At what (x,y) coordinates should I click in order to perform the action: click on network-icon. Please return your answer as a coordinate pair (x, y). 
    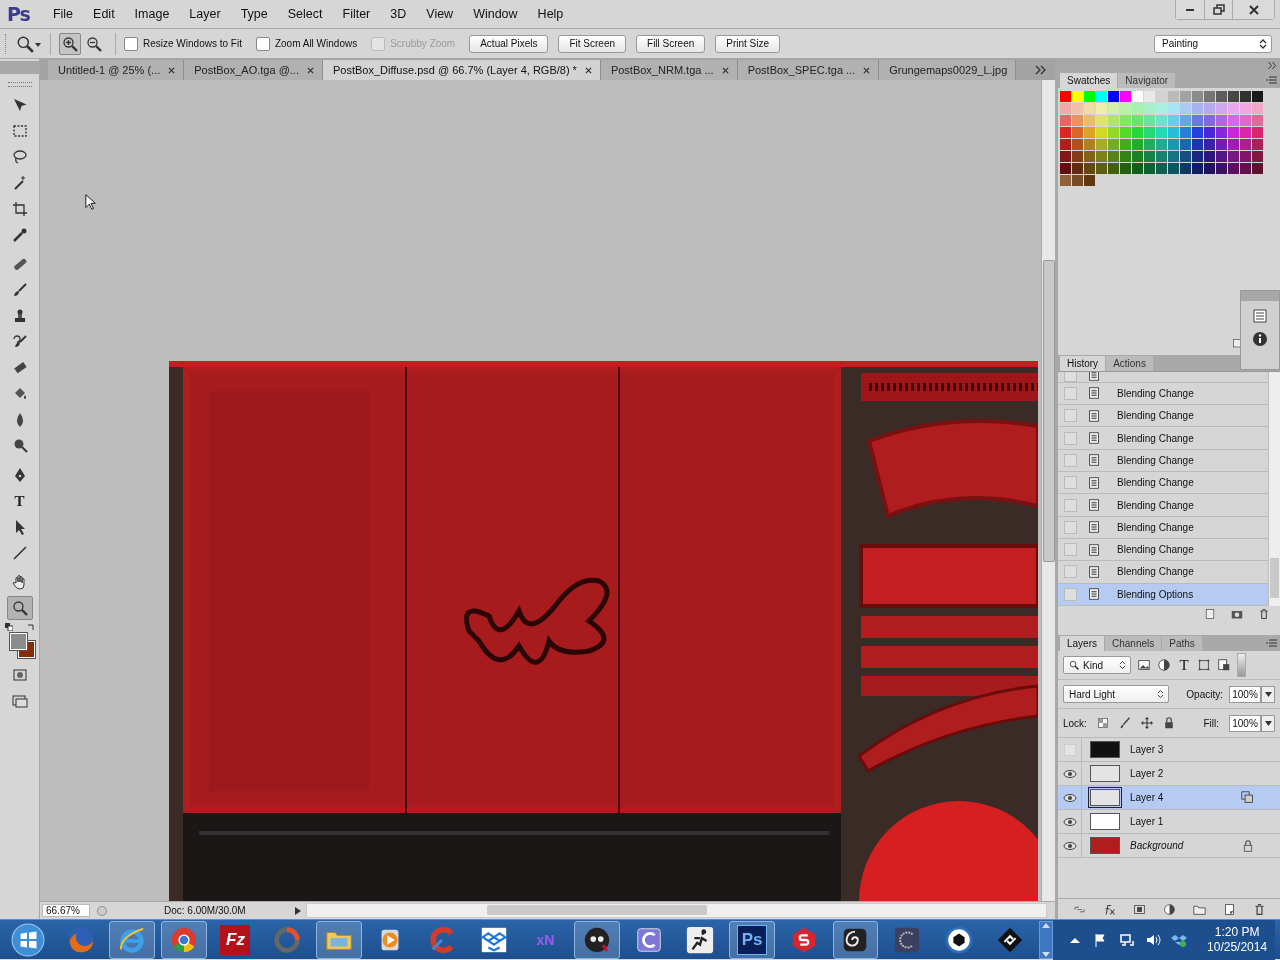
    Looking at the image, I should click on (1127, 939).